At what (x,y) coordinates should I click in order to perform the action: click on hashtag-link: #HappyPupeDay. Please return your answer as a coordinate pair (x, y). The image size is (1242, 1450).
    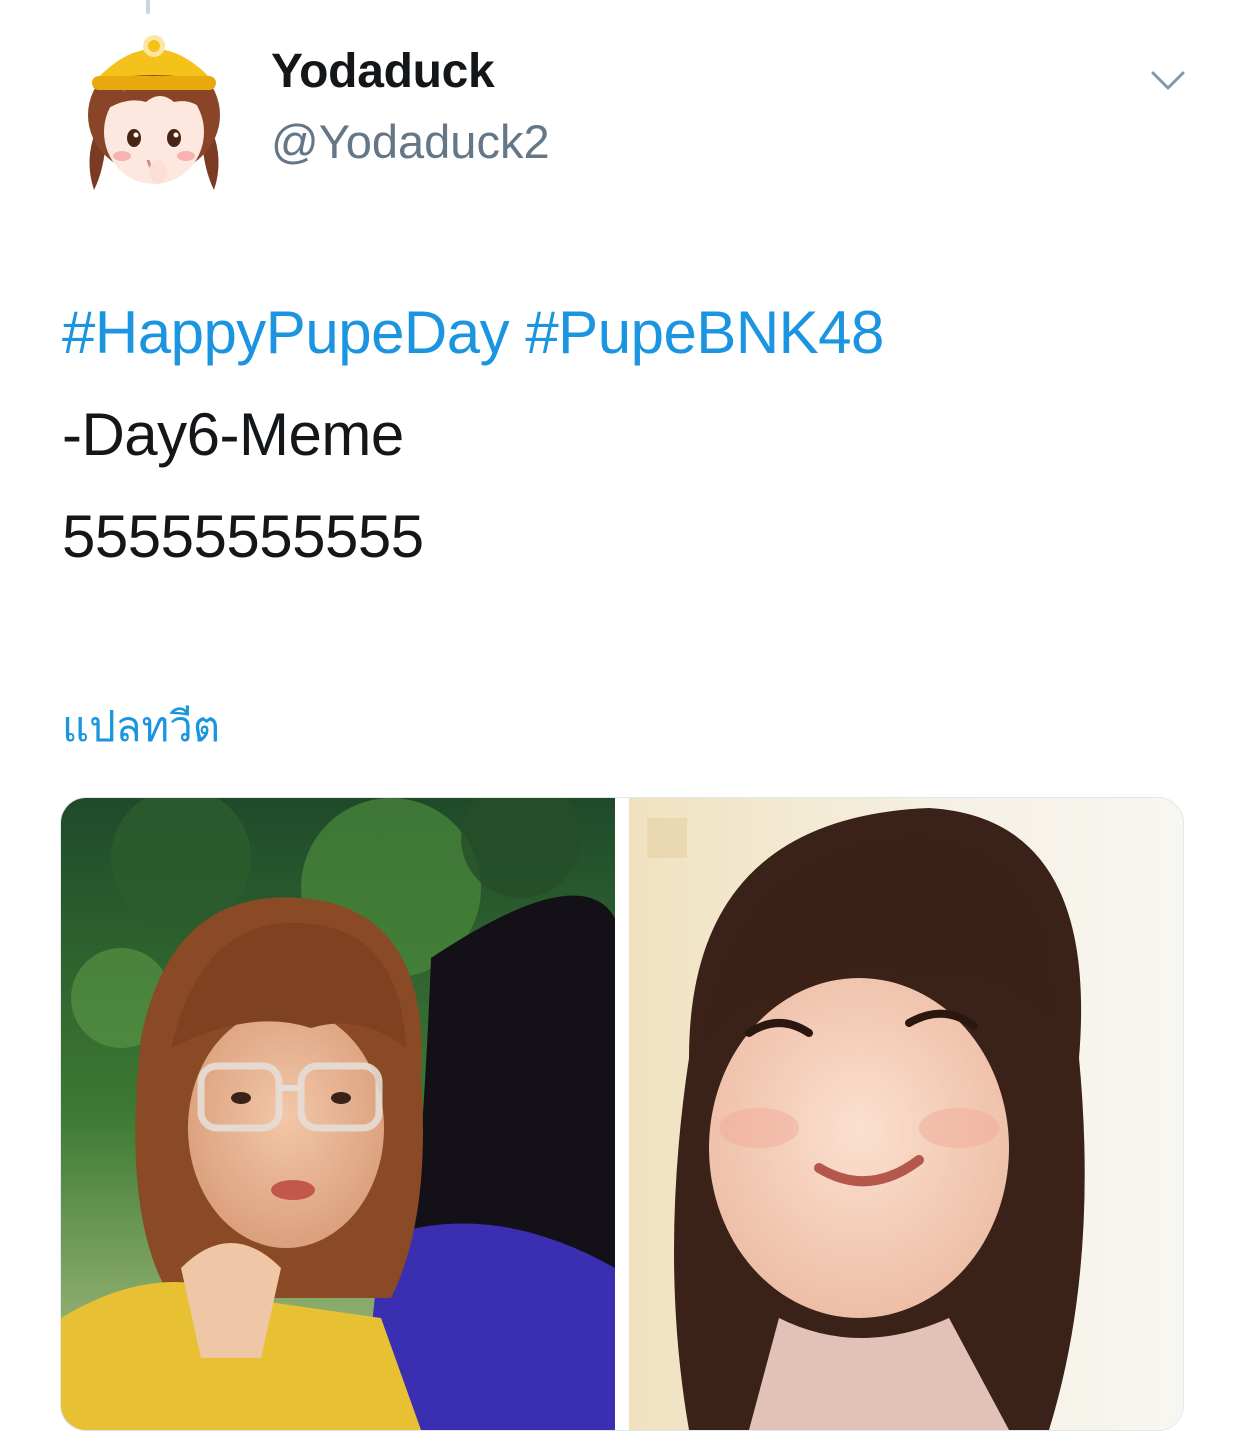
    Looking at the image, I should click on (286, 332).